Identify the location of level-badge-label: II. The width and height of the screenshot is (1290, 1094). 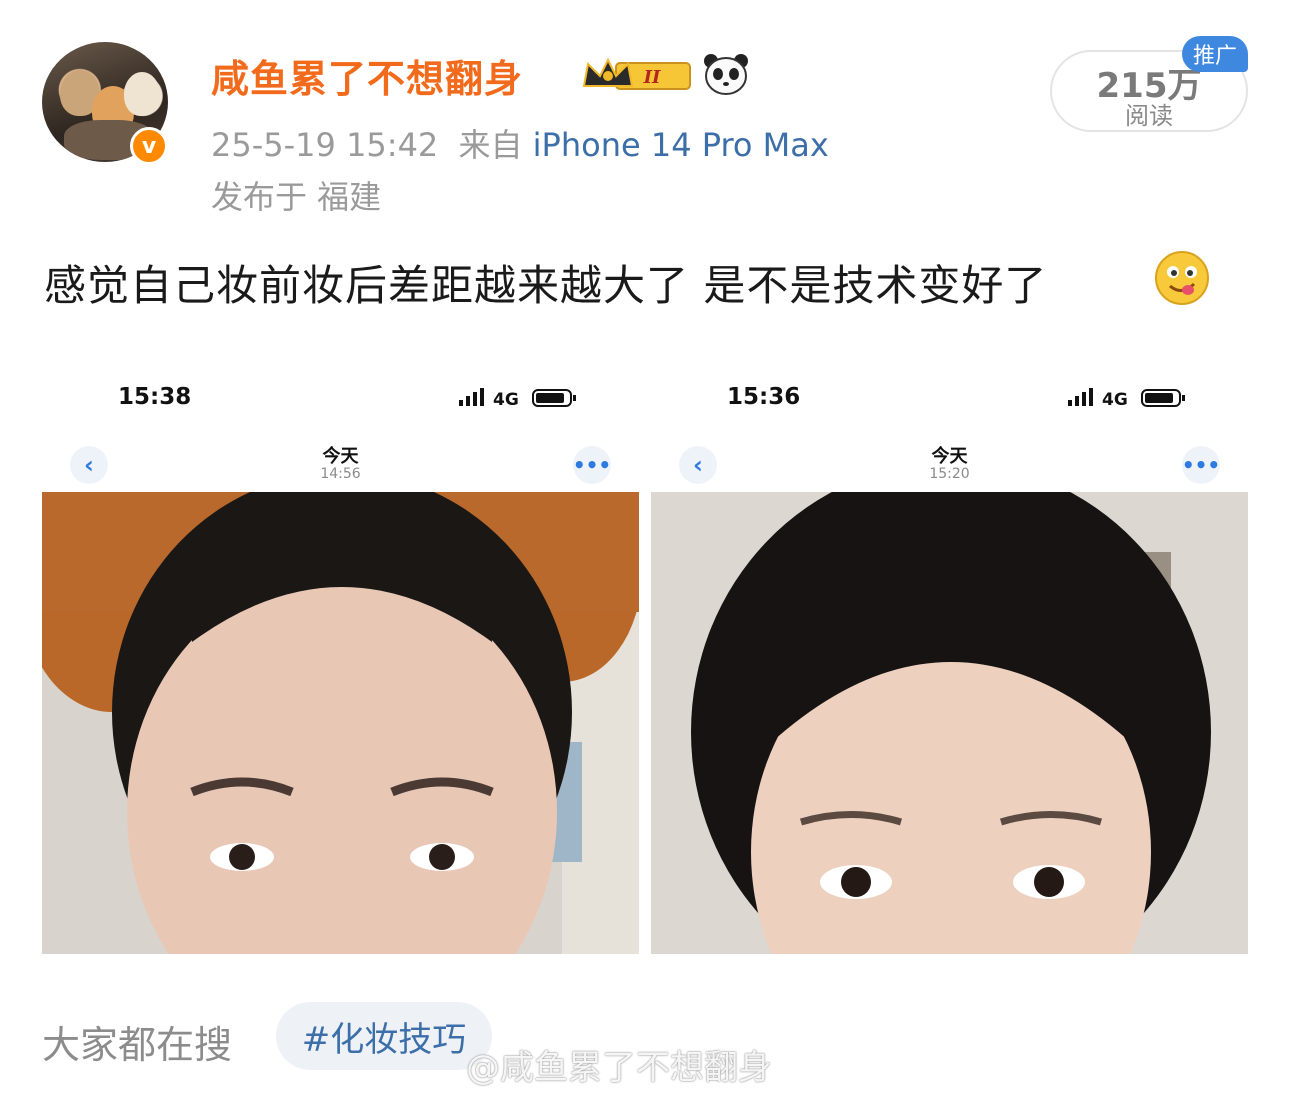
(652, 77).